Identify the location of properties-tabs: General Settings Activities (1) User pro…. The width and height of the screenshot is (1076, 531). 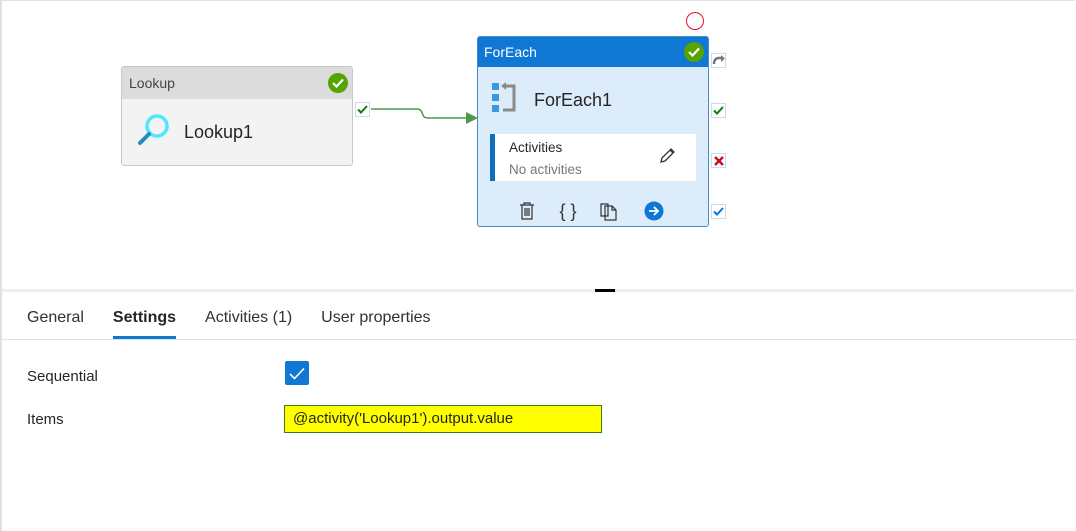
(243, 318).